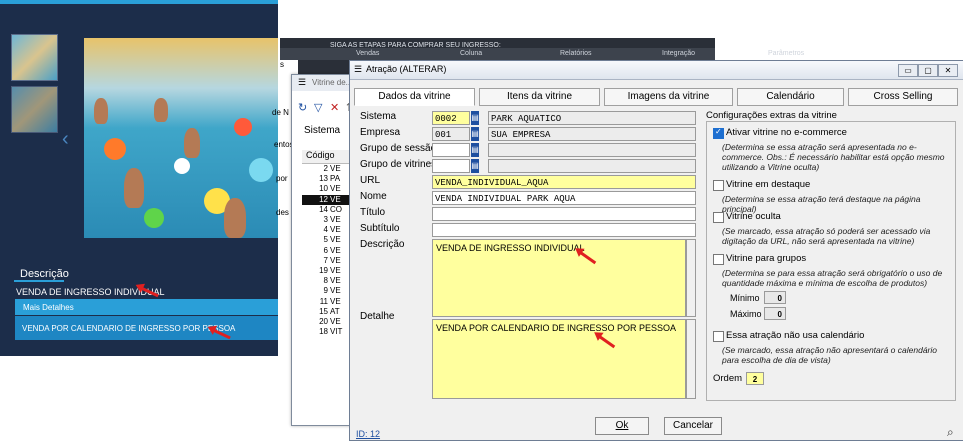  I want to click on nav-integracao: Integração, so click(678, 53).